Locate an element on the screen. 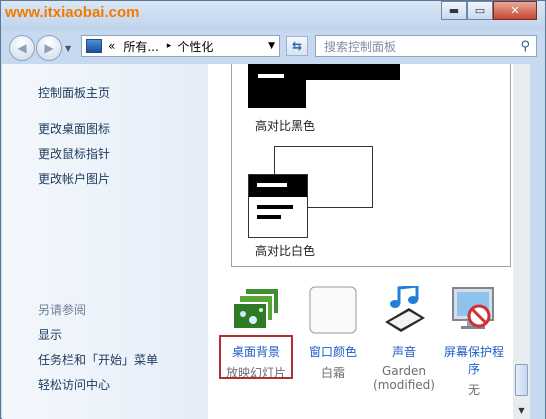  window-color-label: 窗口颜色 is located at coordinates (333, 351).